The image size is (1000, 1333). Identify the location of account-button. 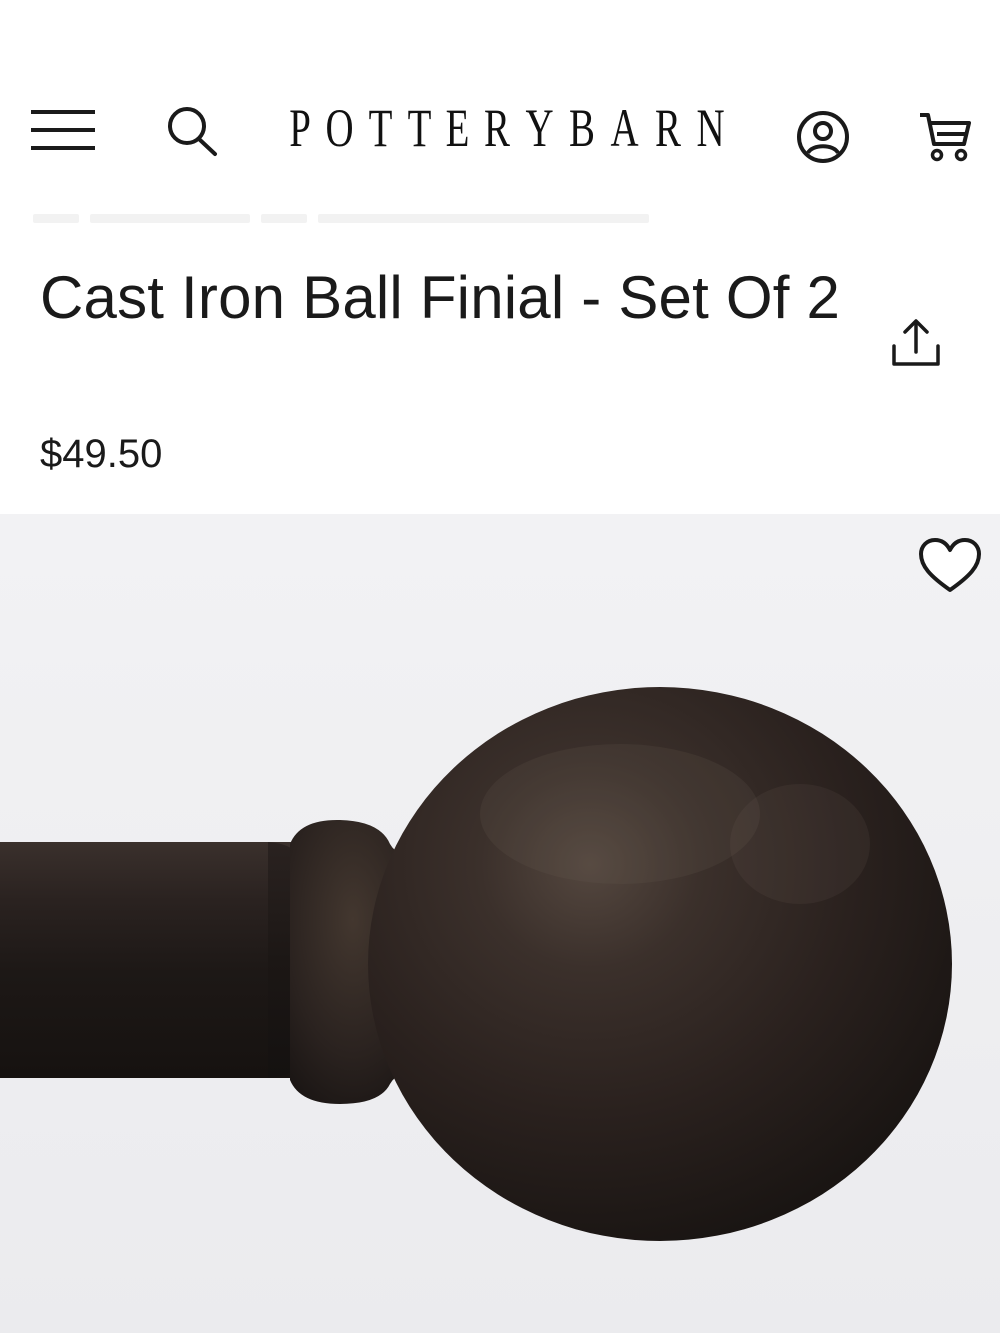
(823, 137).